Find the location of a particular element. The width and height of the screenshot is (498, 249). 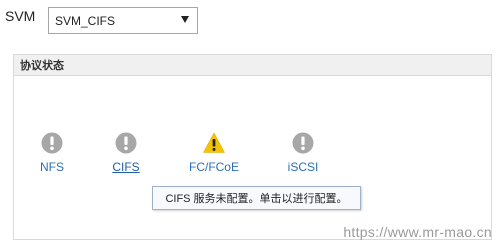

protocol-label-nfs: NFS is located at coordinates (52, 167).